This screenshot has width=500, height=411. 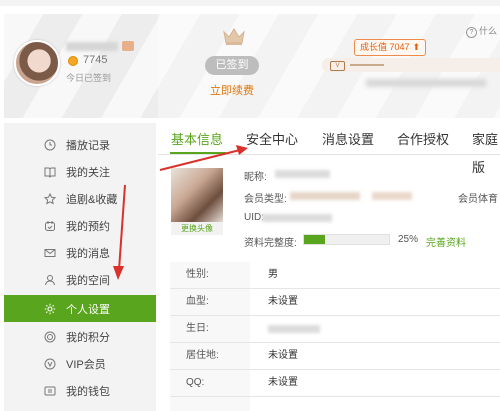 I want to click on info-value: 男, so click(x=273, y=274).